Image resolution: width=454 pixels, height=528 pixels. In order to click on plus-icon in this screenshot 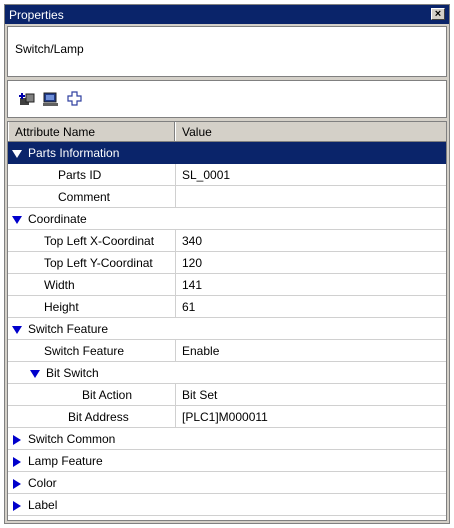, I will do `click(75, 99)`.